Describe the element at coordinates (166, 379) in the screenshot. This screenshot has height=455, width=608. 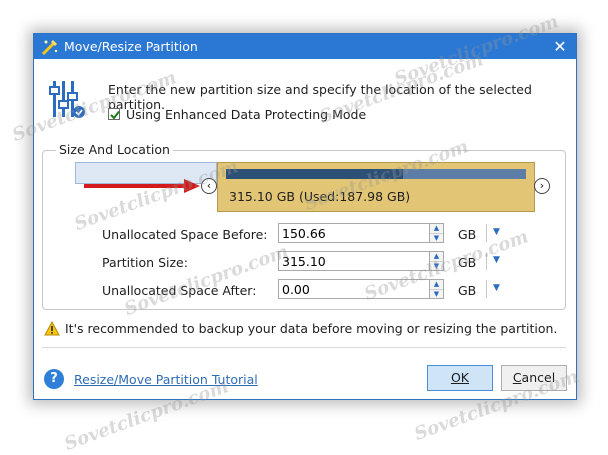
I see `tutorial-link: Resize/Move Partition Tutorial` at that location.